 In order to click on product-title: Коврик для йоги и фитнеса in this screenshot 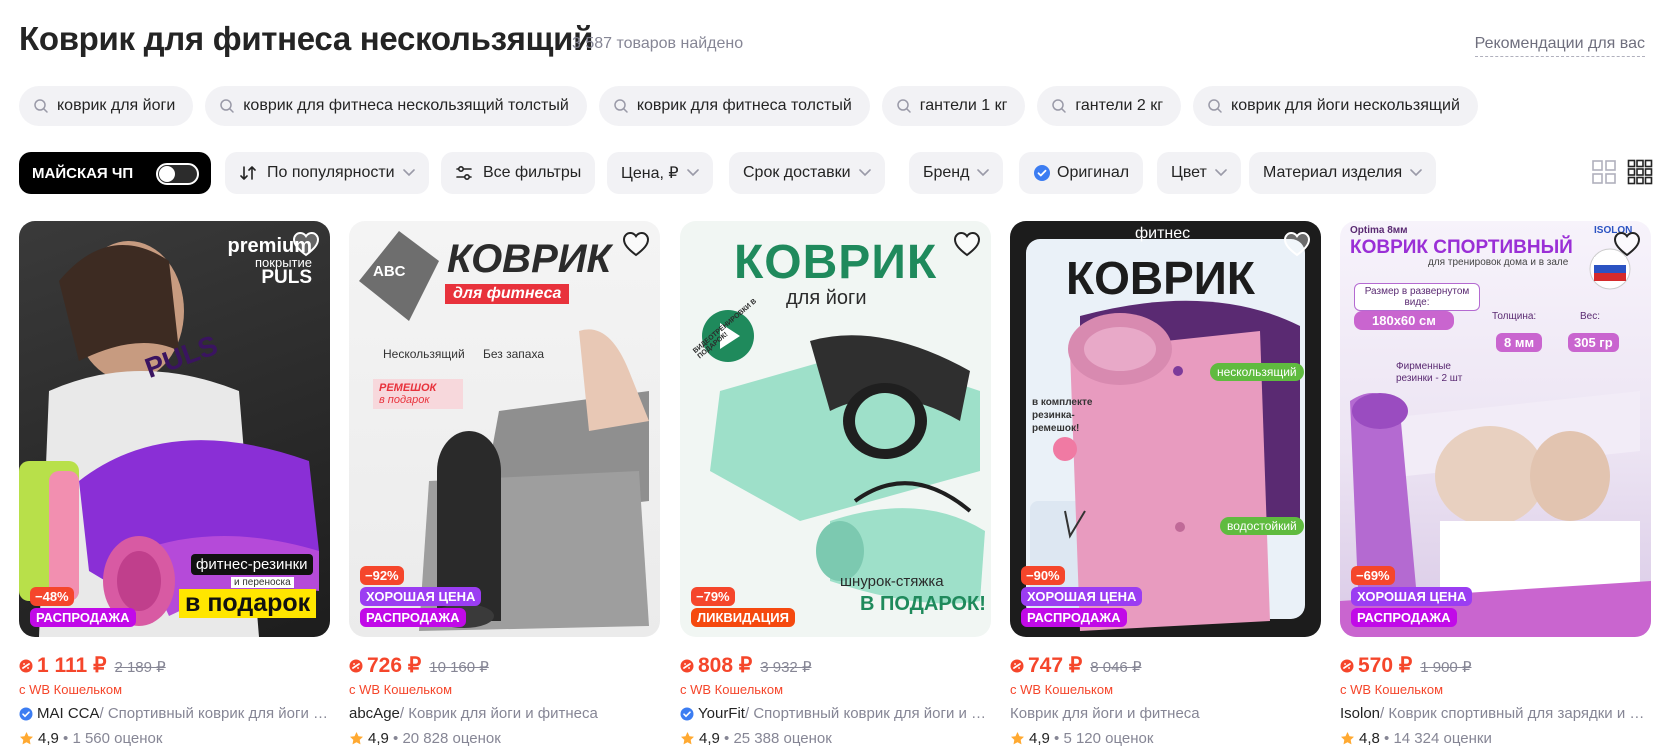, I will do `click(1165, 713)`.